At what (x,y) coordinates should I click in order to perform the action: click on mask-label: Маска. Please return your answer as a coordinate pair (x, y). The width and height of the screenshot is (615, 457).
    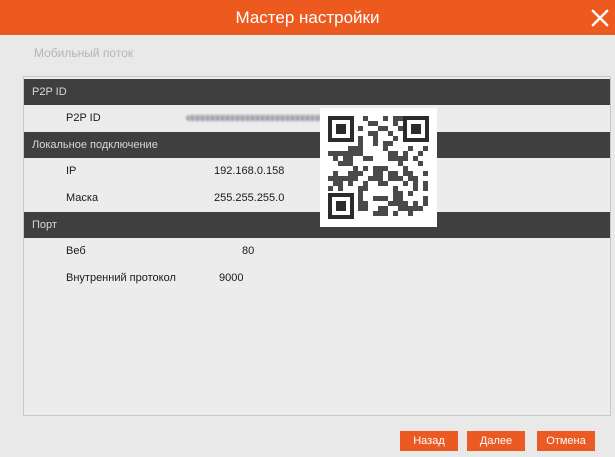
    Looking at the image, I should click on (82, 198).